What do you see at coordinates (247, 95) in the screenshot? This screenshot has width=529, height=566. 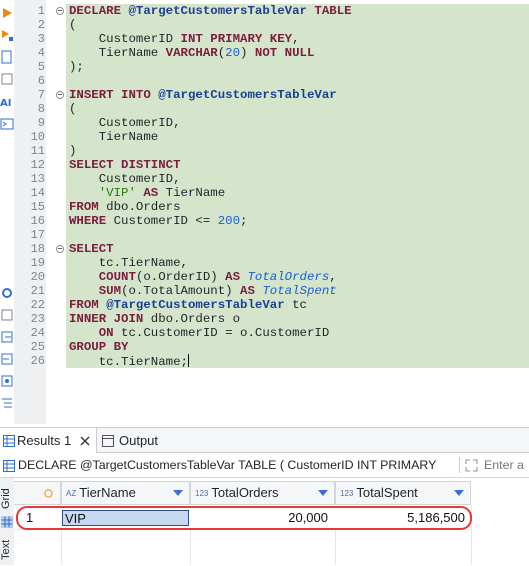 I see `code-token: @TargetCustomersTableVar` at bounding box center [247, 95].